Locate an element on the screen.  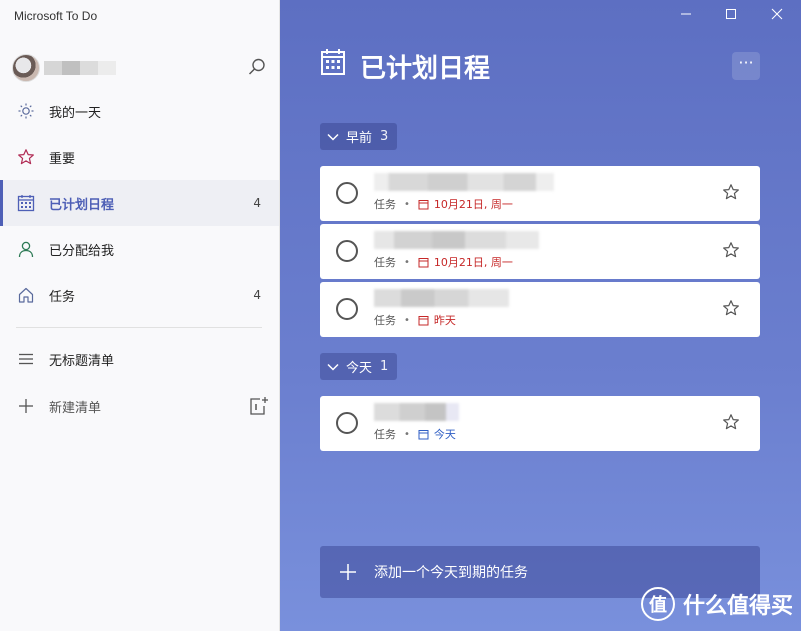
avatar is located at coordinates (26, 68).